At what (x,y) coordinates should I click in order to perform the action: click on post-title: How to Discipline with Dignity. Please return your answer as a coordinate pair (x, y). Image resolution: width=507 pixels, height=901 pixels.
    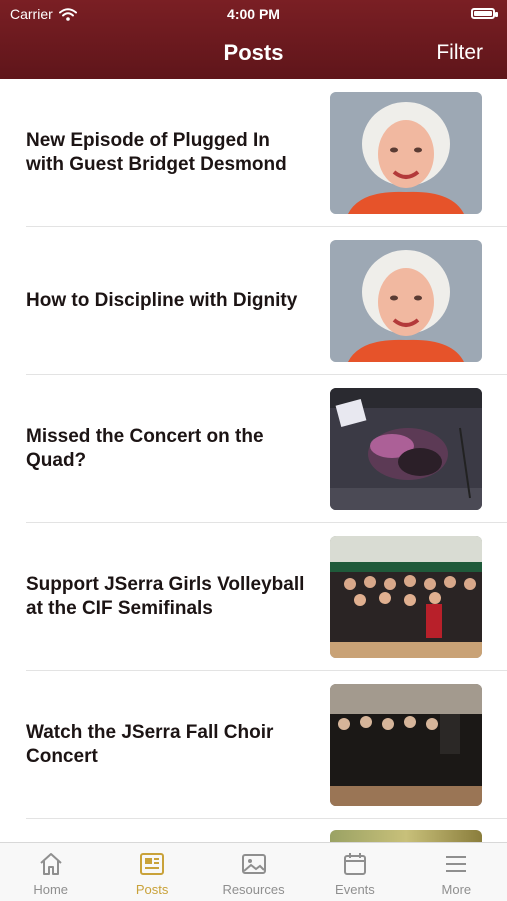
    Looking at the image, I should click on (162, 300).